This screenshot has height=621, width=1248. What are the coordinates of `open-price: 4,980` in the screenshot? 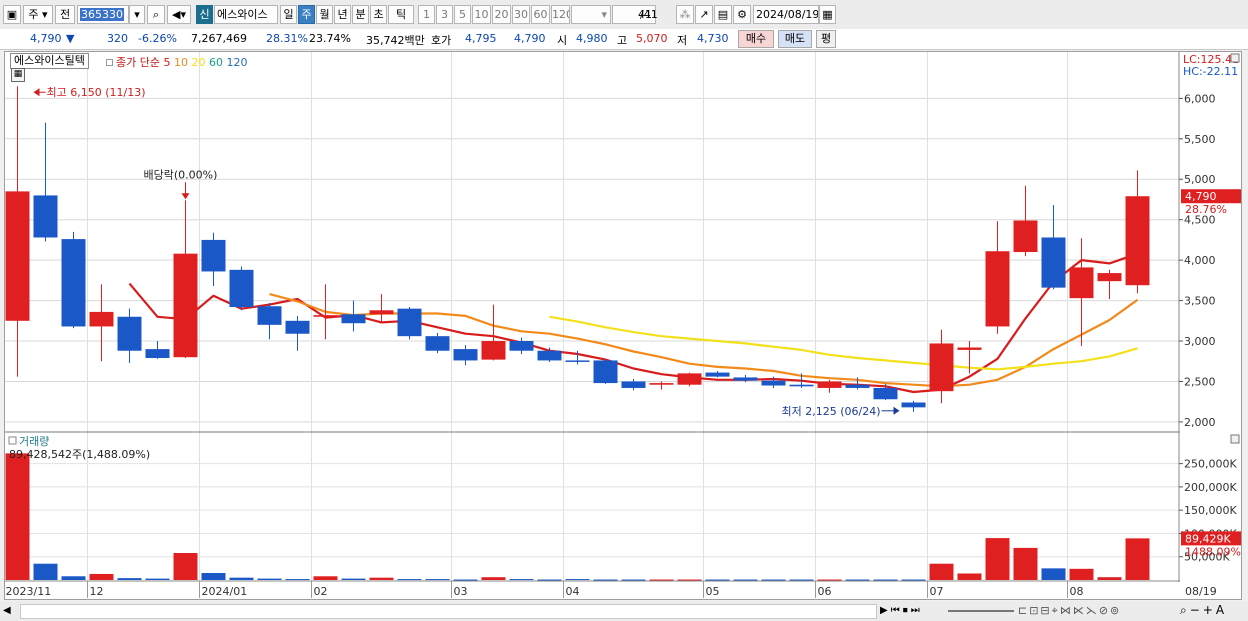 It's located at (592, 38).